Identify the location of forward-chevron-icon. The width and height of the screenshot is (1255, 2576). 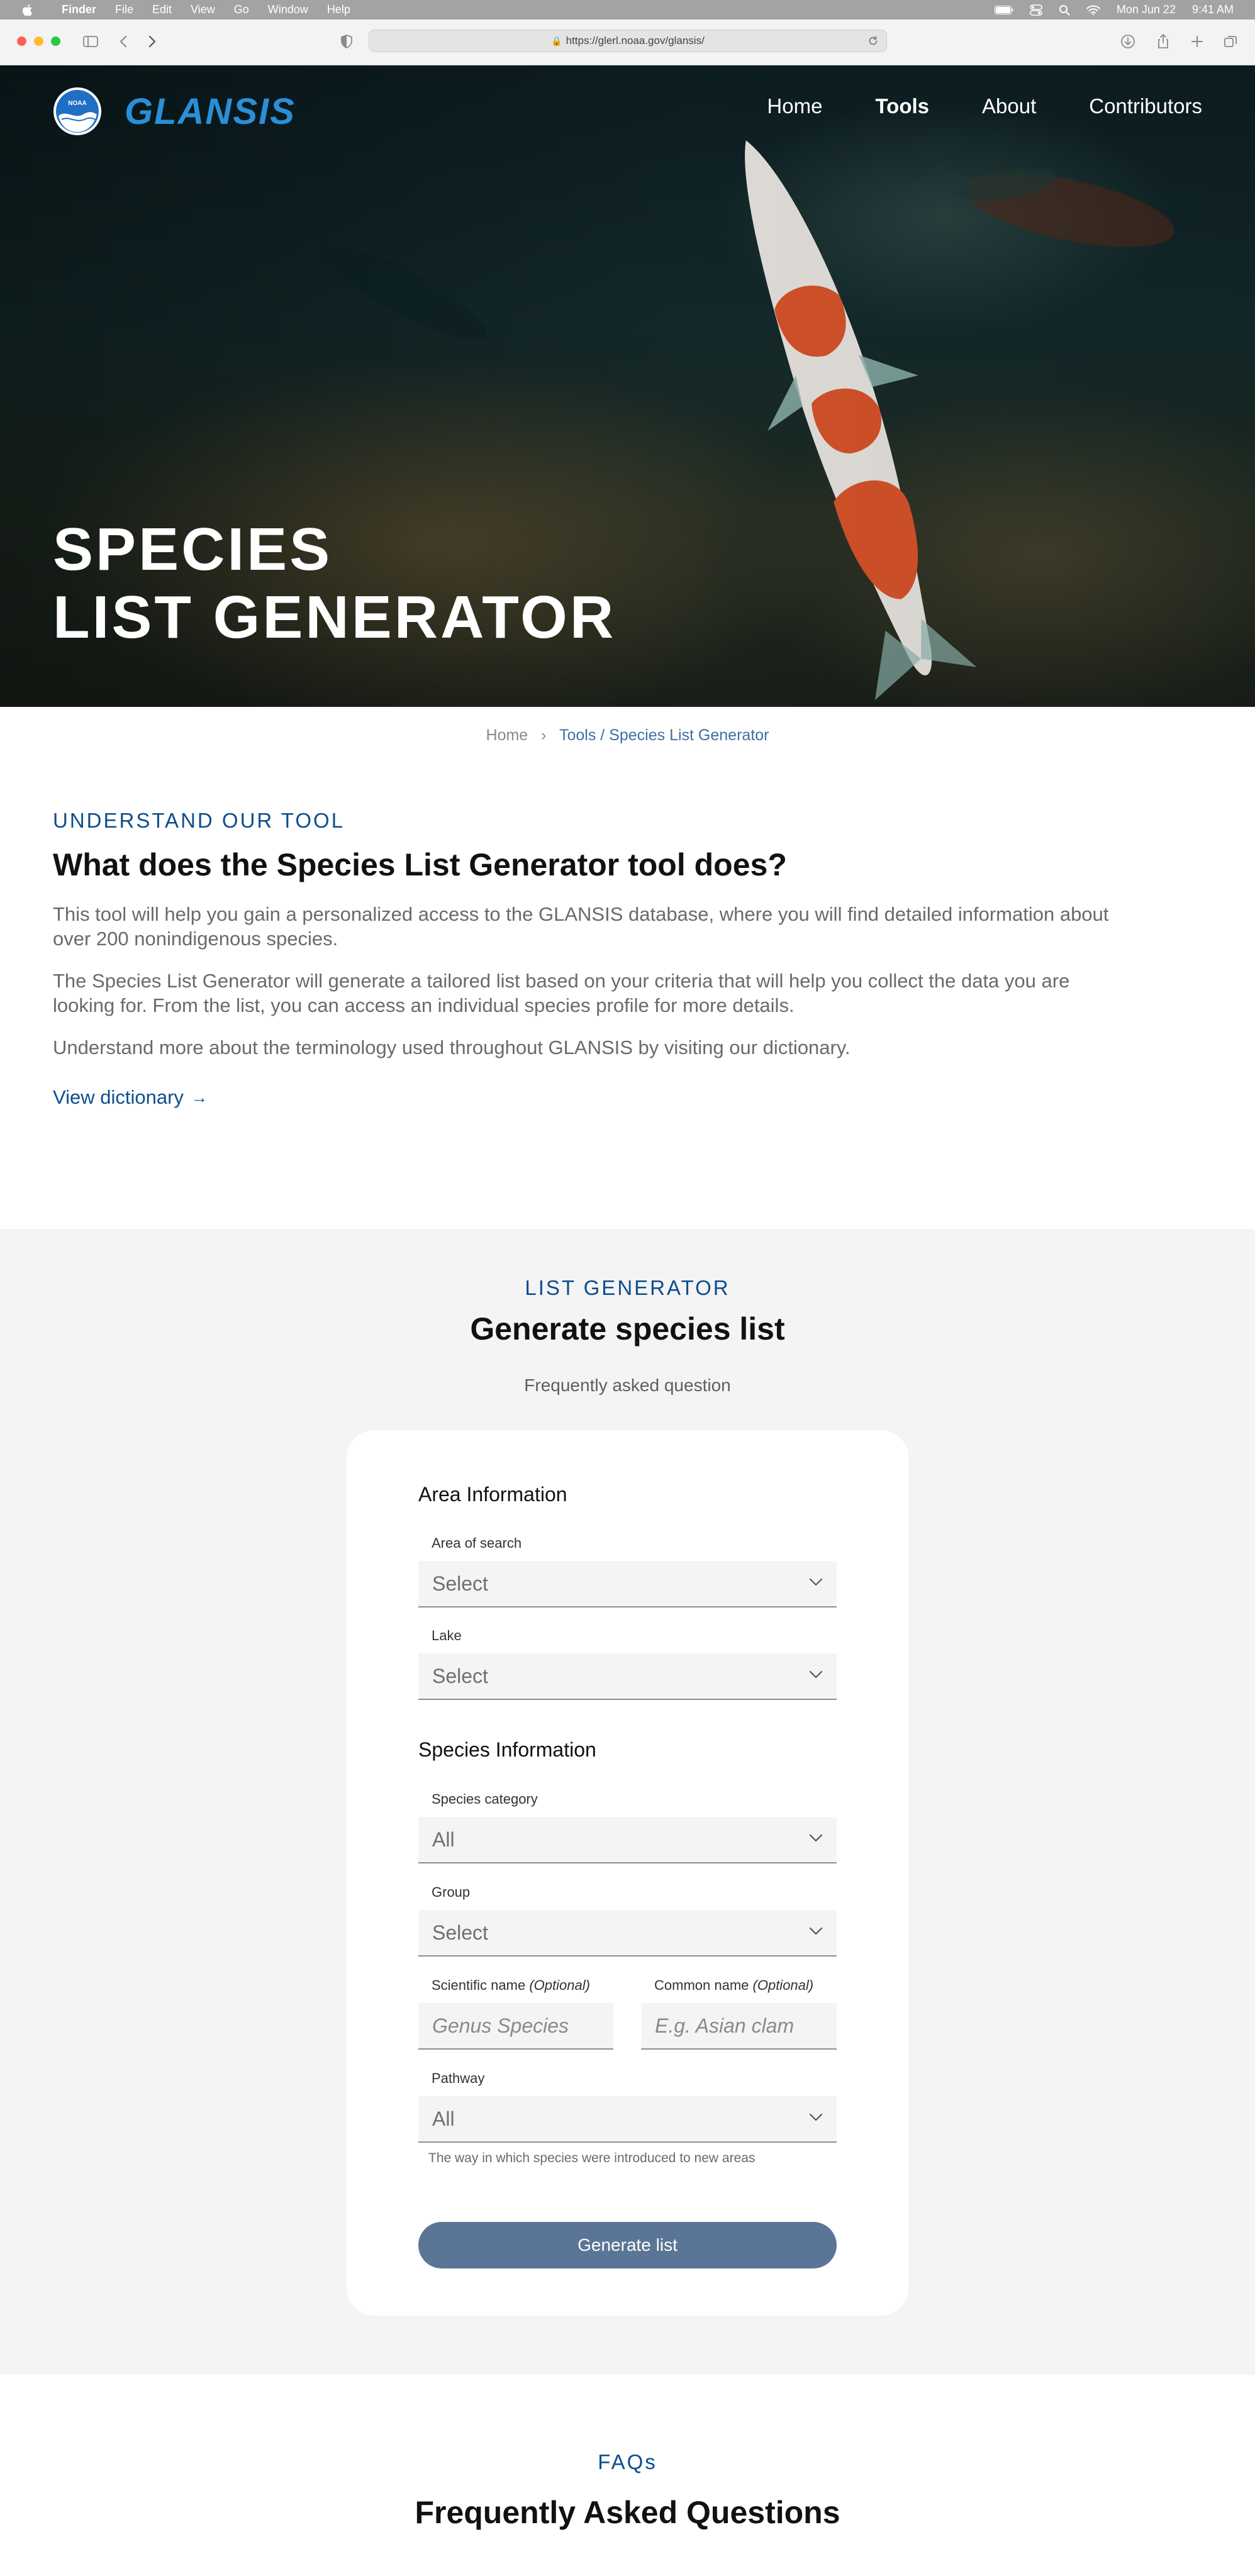
(151, 41).